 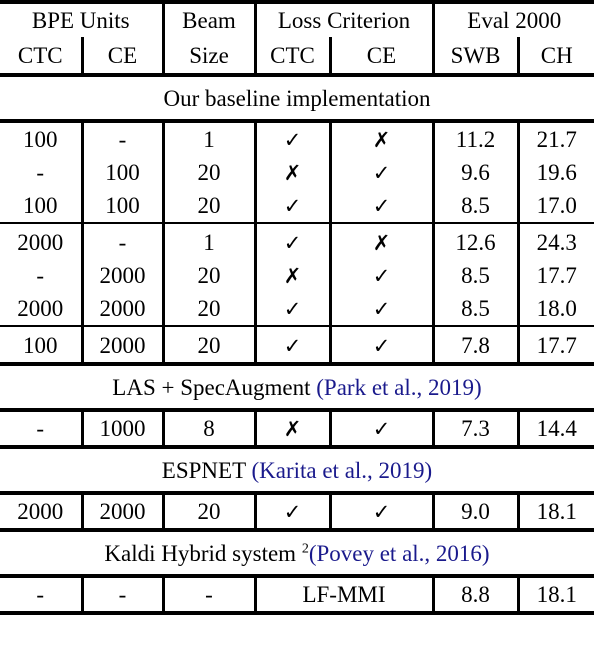 I want to click on cell-ch: 17.7, so click(x=555, y=346).